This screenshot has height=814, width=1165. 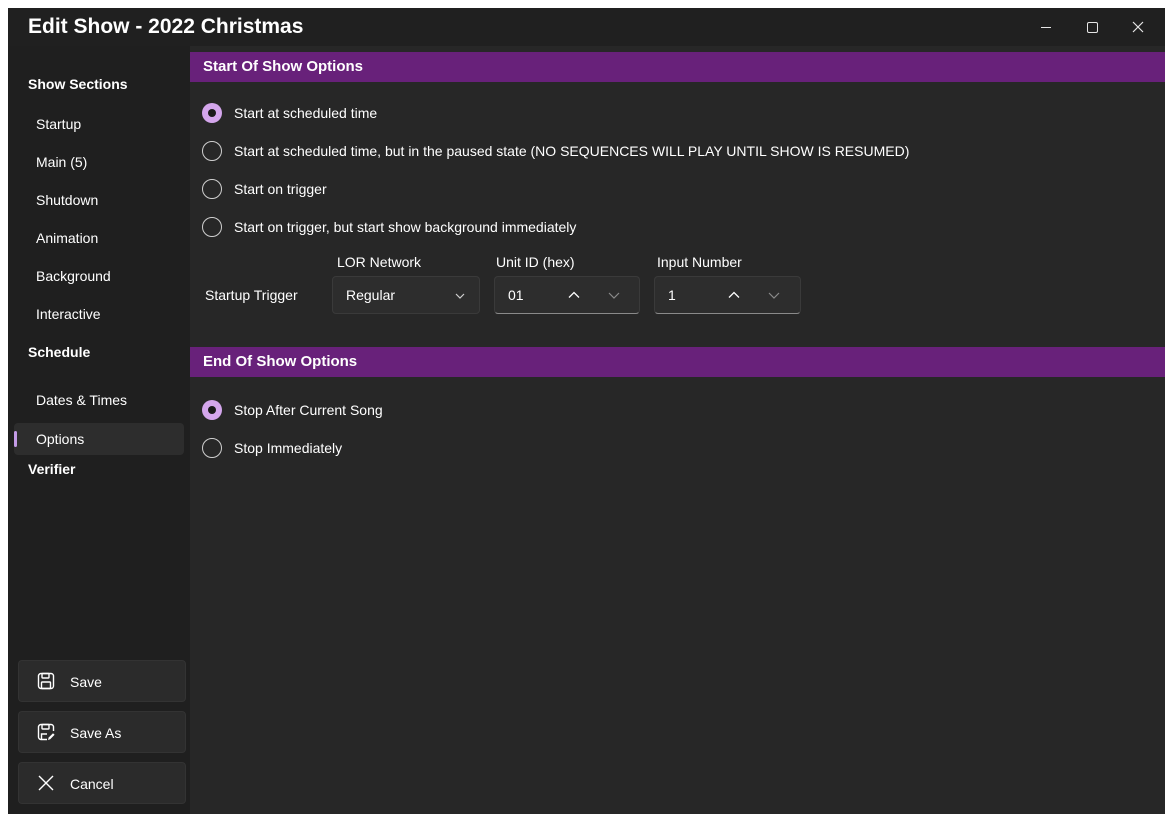 What do you see at coordinates (46, 681) in the screenshot?
I see `save-icon` at bounding box center [46, 681].